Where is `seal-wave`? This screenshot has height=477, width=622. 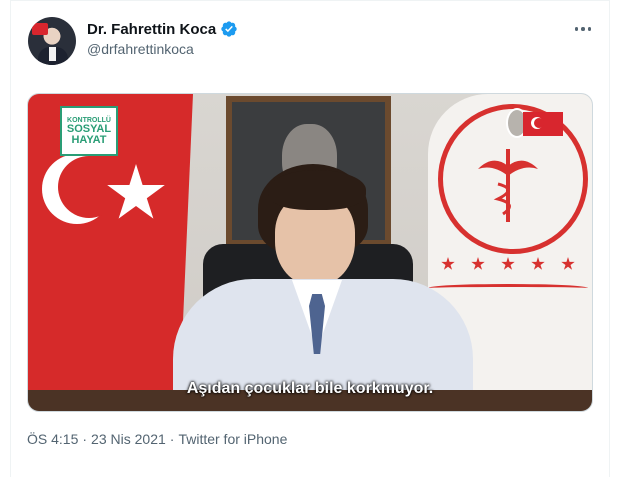 seal-wave is located at coordinates (508, 288).